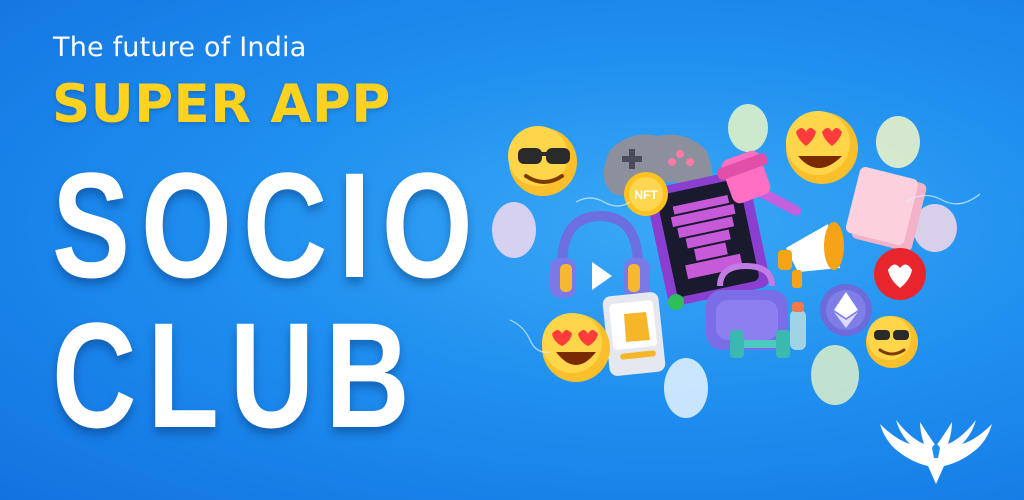 Image resolution: width=1024 pixels, height=500 pixels. Describe the element at coordinates (846, 310) in the screenshot. I see `ethereum-coin-icon` at that location.